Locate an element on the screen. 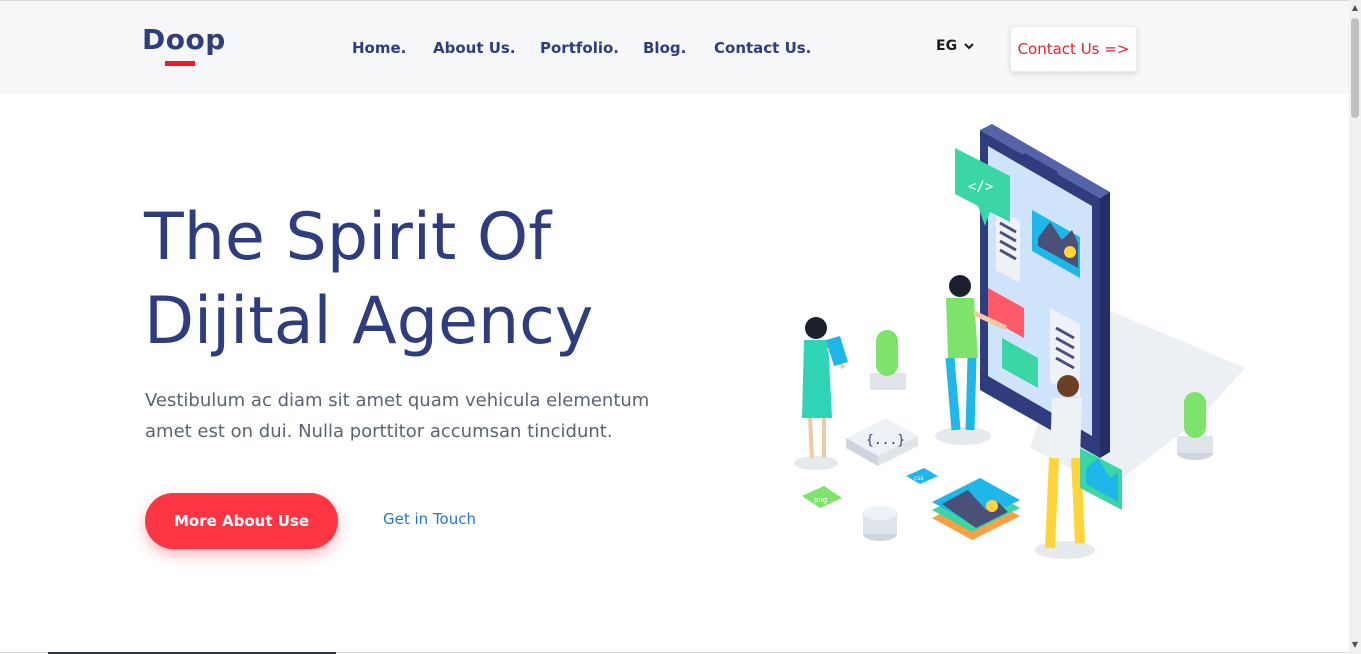 The width and height of the screenshot is (1361, 654). contact-us-button: Contact Us => is located at coordinates (1073, 49).